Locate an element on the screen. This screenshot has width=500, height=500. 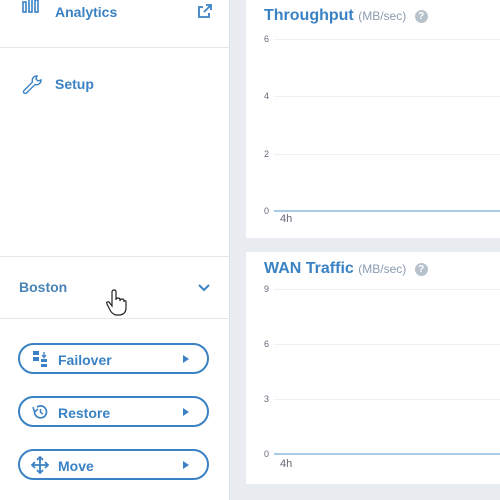
move-arrows-icon is located at coordinates (40, 465).